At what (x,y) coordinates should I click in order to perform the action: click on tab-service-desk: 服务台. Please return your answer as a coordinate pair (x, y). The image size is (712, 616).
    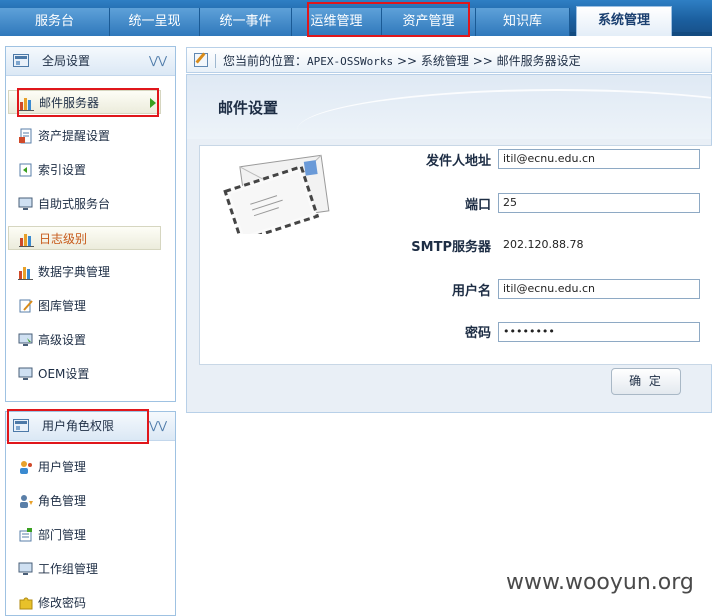
    Looking at the image, I should click on (55, 22).